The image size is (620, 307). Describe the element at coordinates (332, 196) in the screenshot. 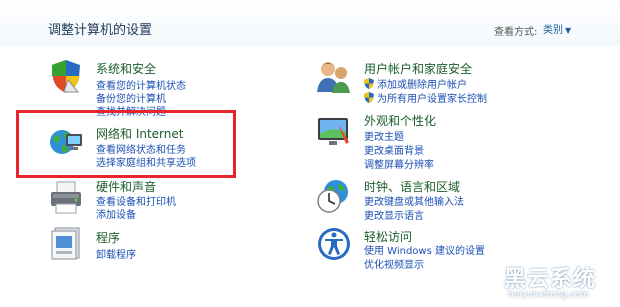

I see `clock-globe-icon` at that location.